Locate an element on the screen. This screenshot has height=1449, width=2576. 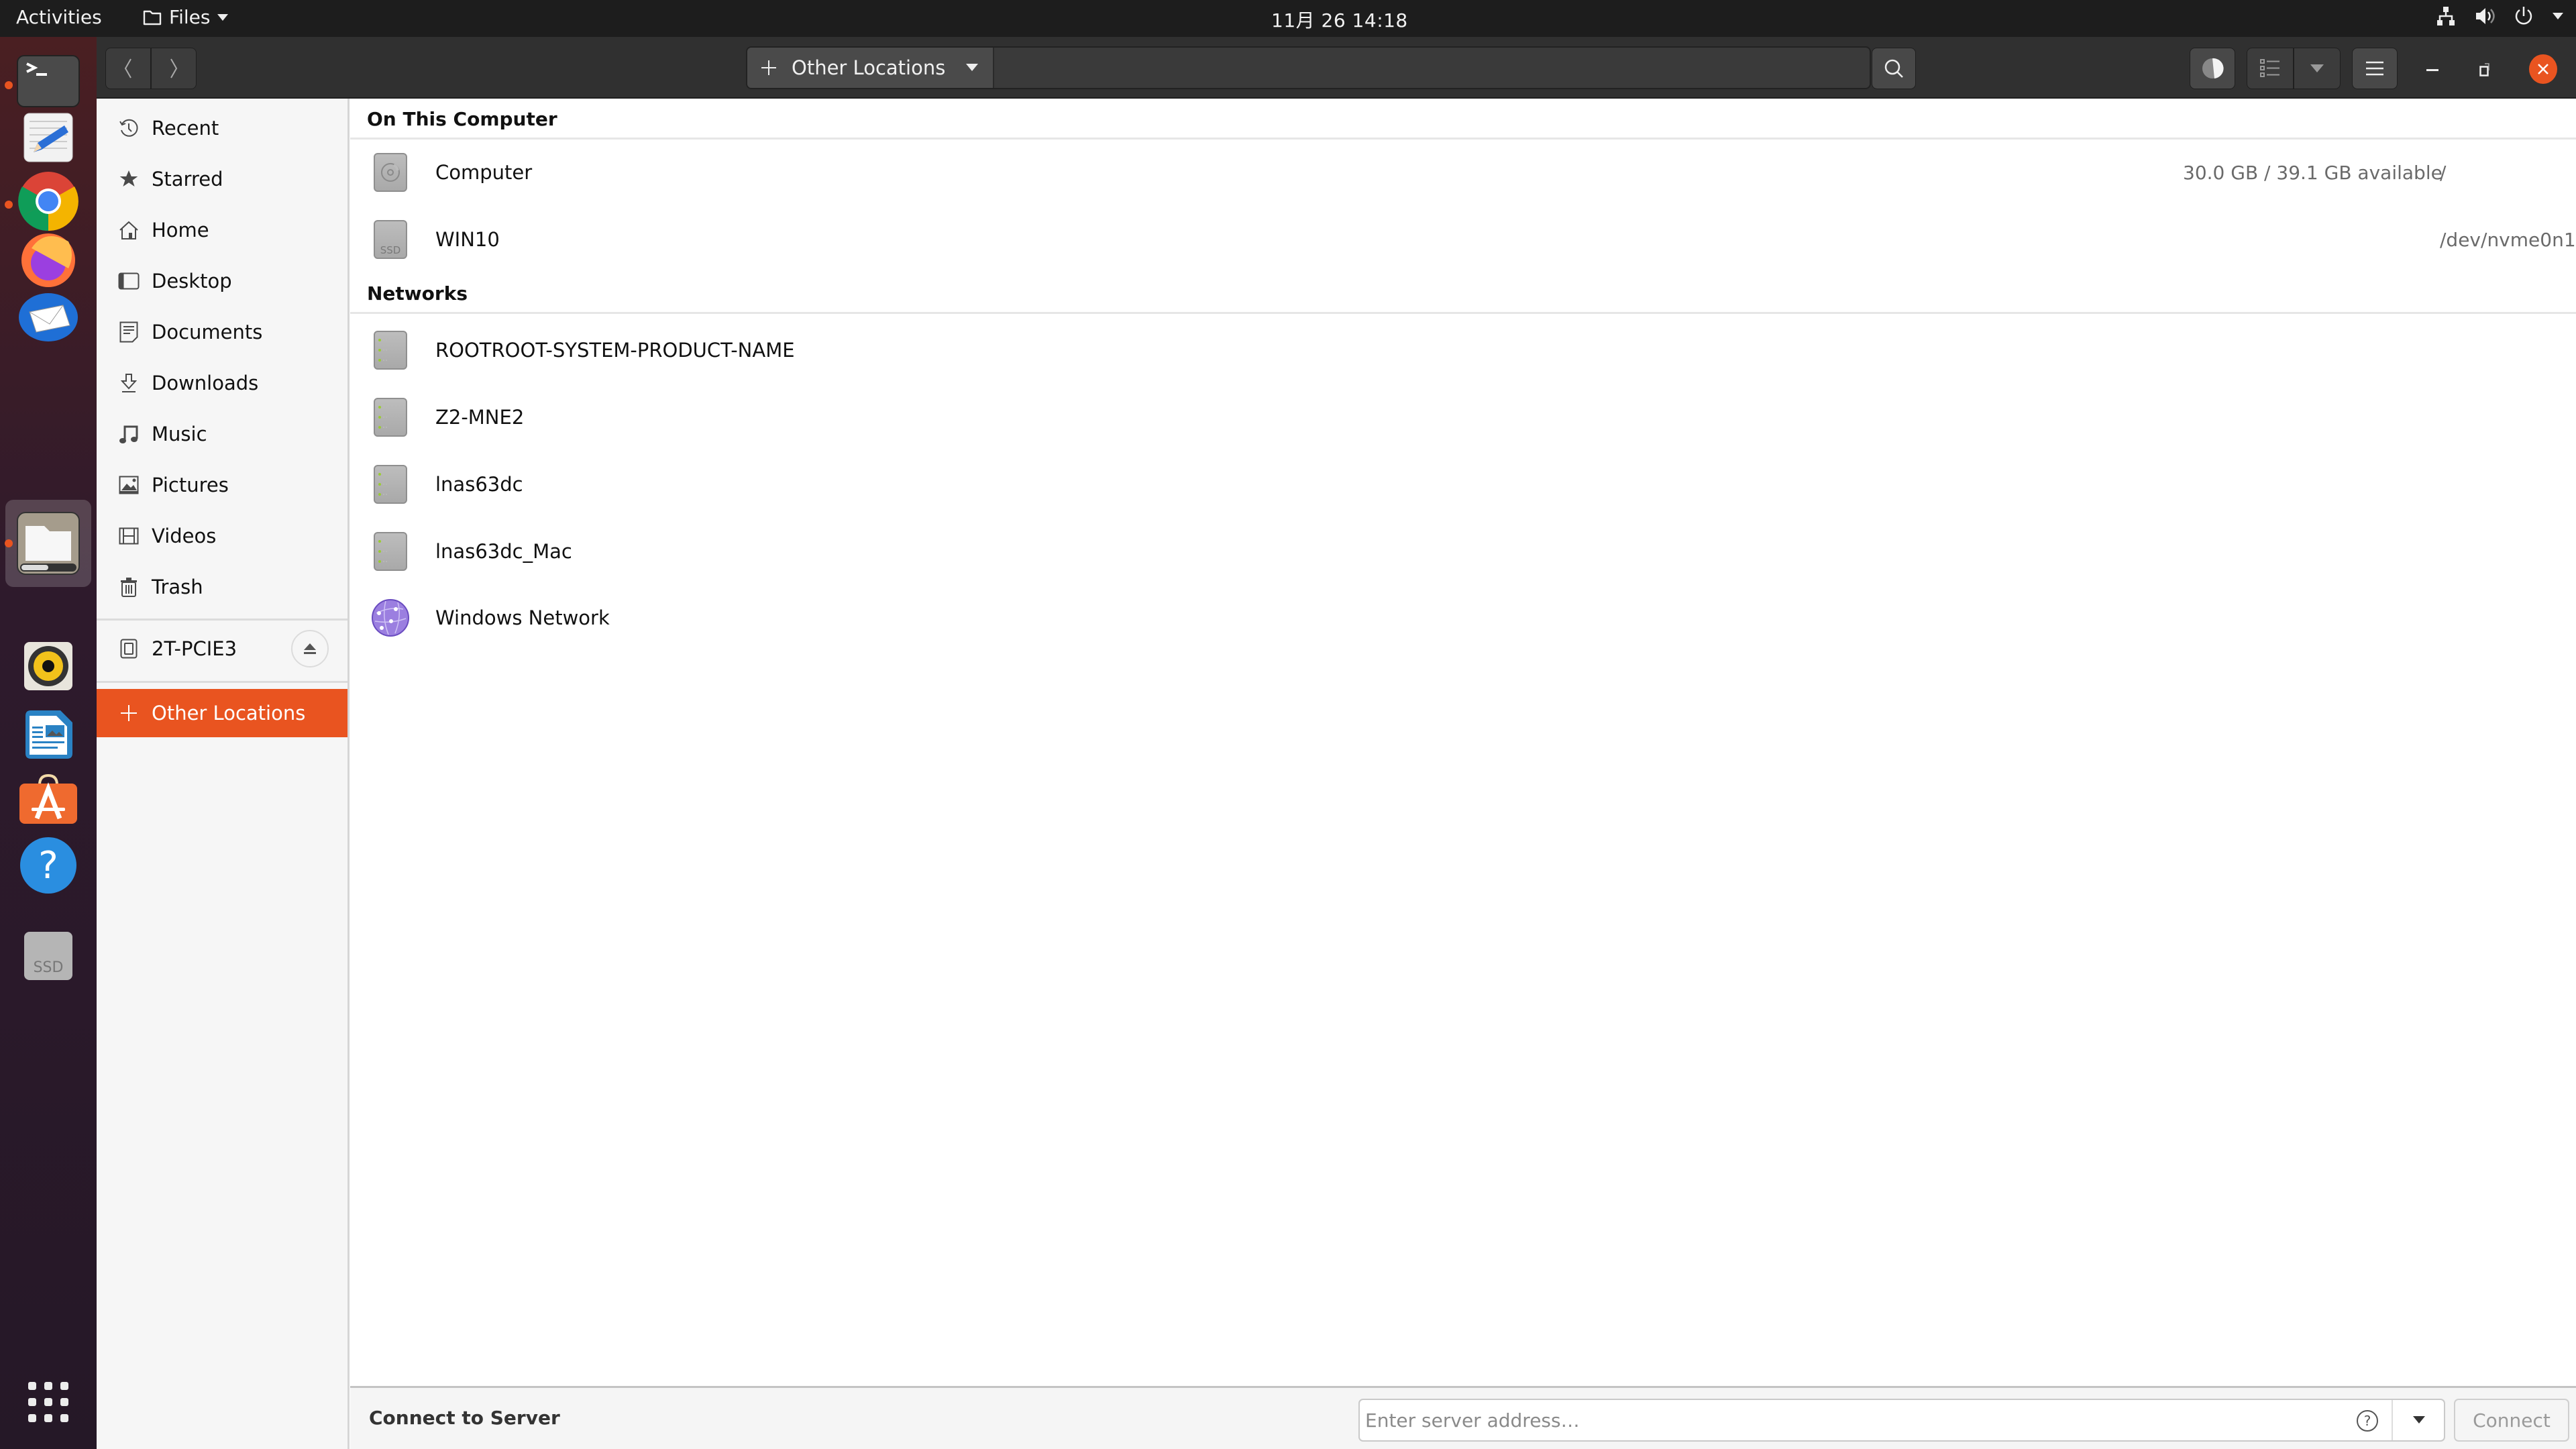
drive-icon is located at coordinates (129, 649).